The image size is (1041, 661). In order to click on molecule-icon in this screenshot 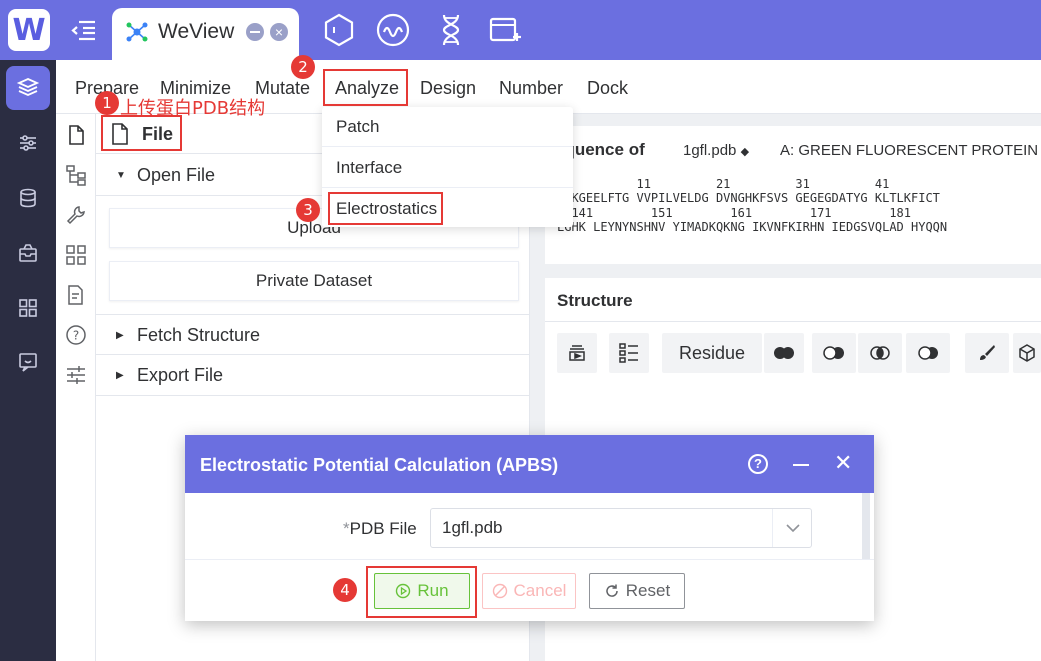, I will do `click(137, 32)`.